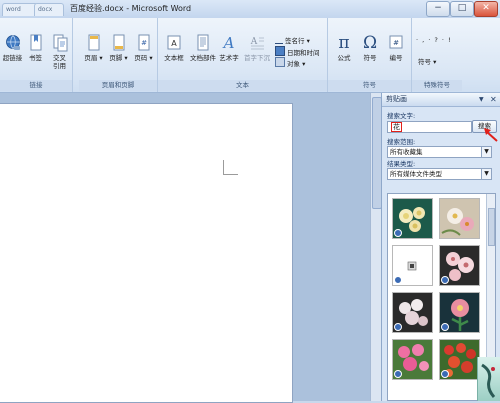 Image resolution: width=500 pixels, height=403 pixels. Describe the element at coordinates (296, 64) in the screenshot. I see `object-label: 对象 ▾` at that location.